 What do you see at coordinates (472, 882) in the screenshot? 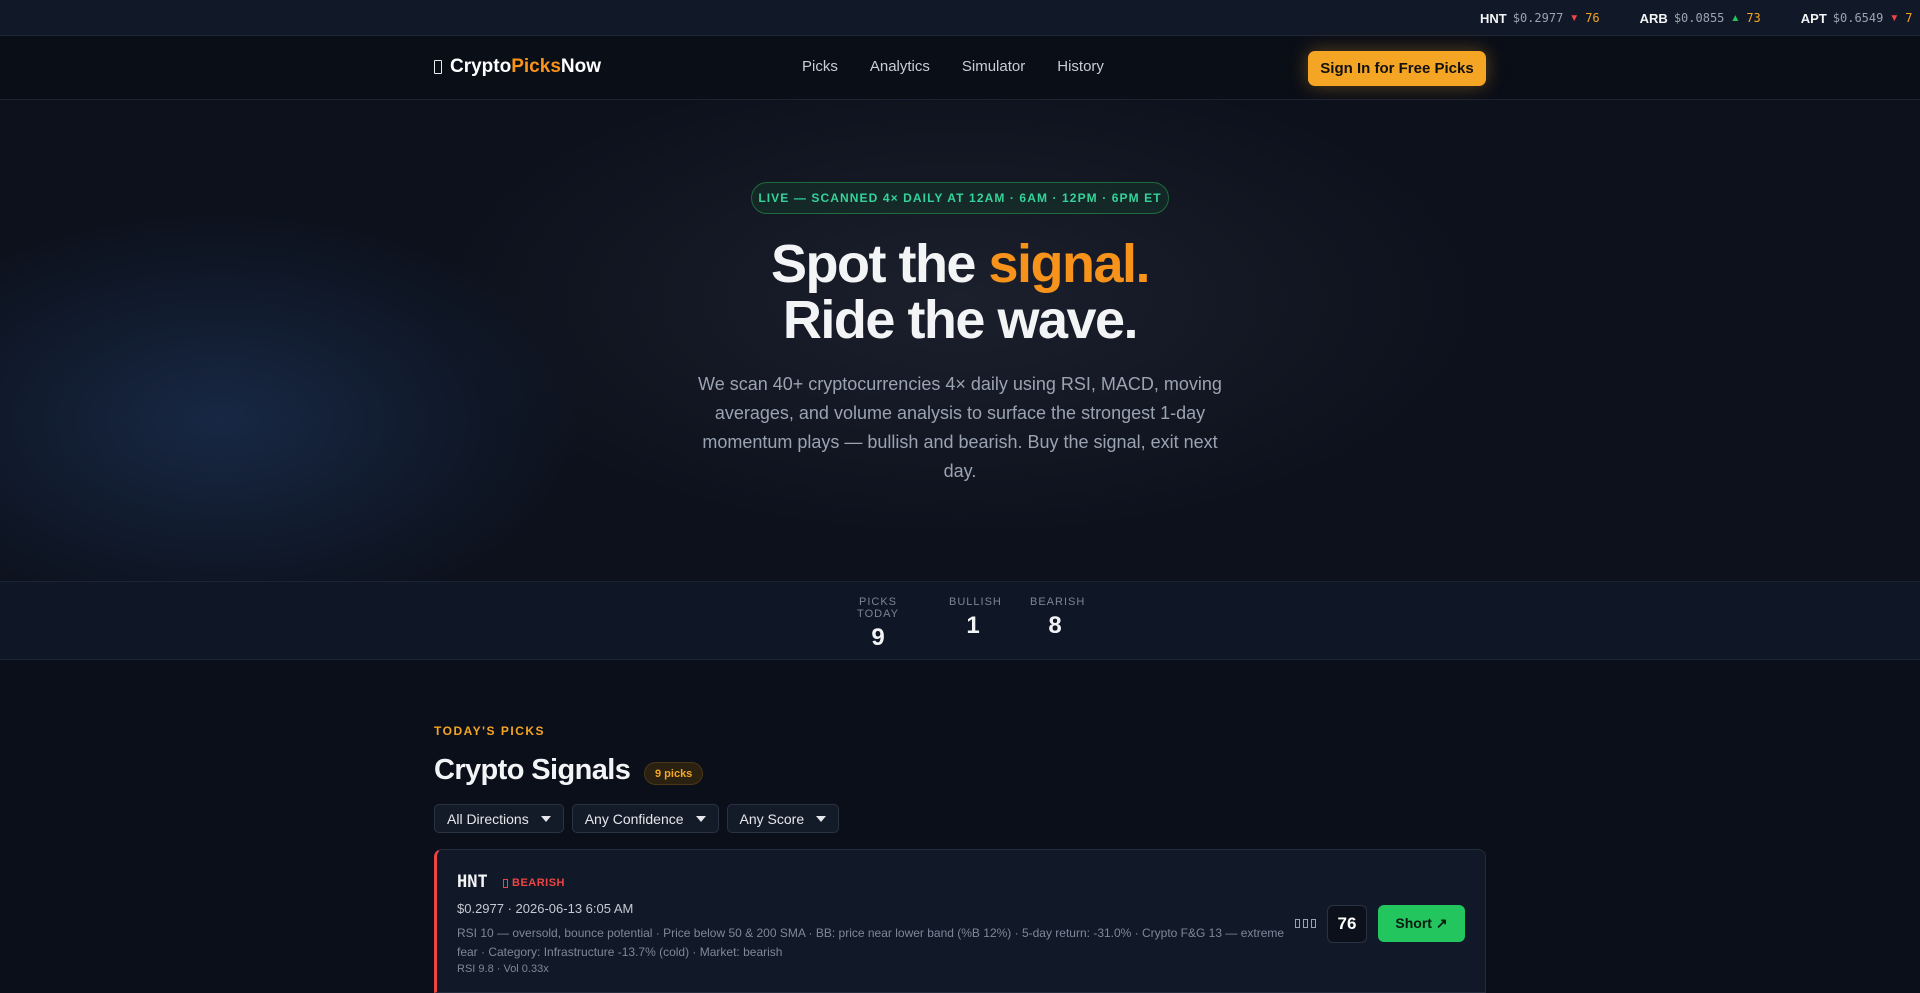
I see `pick-symbol: HNT` at bounding box center [472, 882].